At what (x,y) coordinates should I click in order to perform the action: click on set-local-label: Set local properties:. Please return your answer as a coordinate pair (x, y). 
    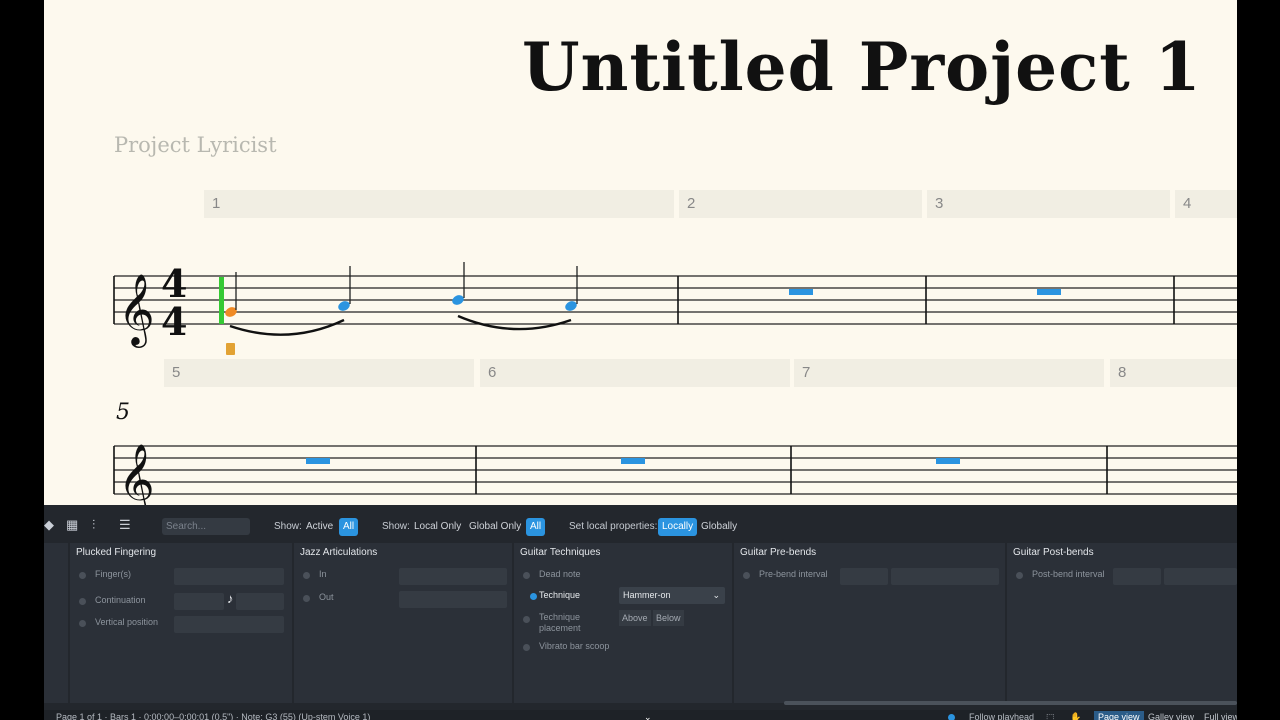
    Looking at the image, I should click on (613, 526).